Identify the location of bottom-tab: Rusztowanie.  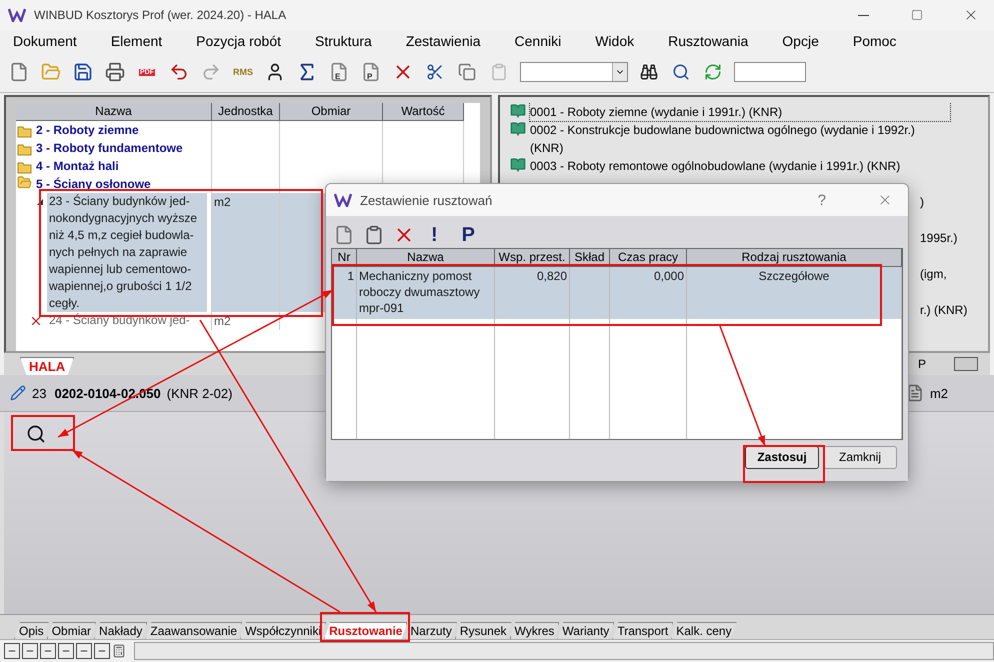
(366, 630).